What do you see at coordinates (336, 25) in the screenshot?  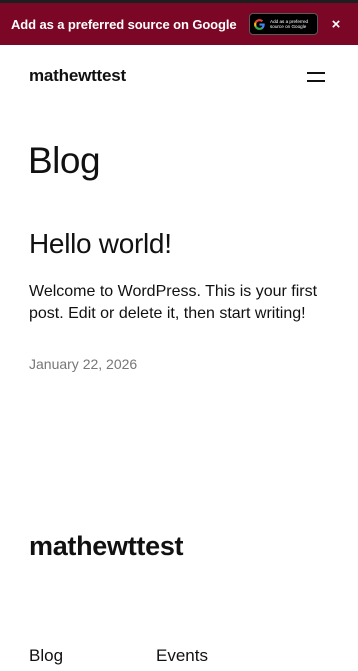 I see `banner-close-button: ×` at bounding box center [336, 25].